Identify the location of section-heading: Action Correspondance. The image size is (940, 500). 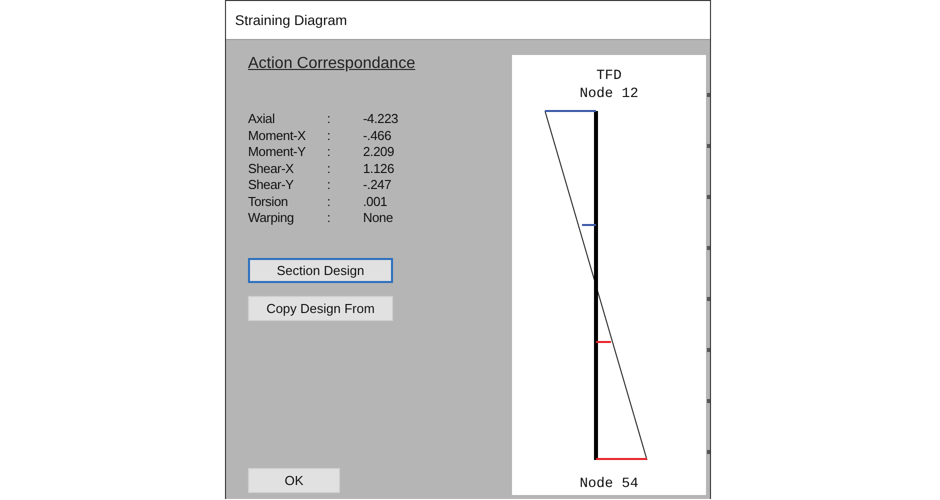
(332, 64).